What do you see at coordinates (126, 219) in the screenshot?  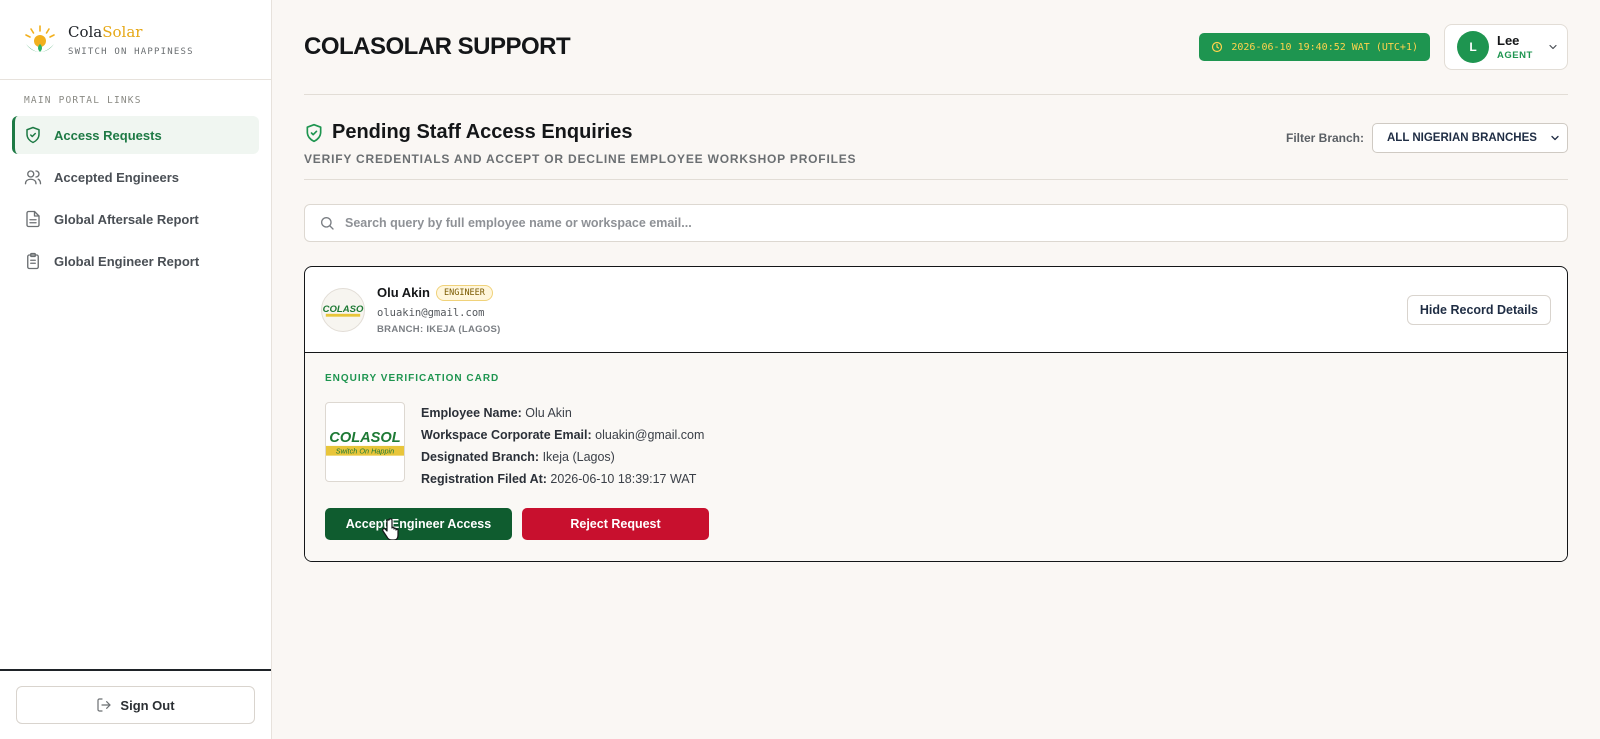 I see `sidebar-item-label: Global Aftersale Report` at bounding box center [126, 219].